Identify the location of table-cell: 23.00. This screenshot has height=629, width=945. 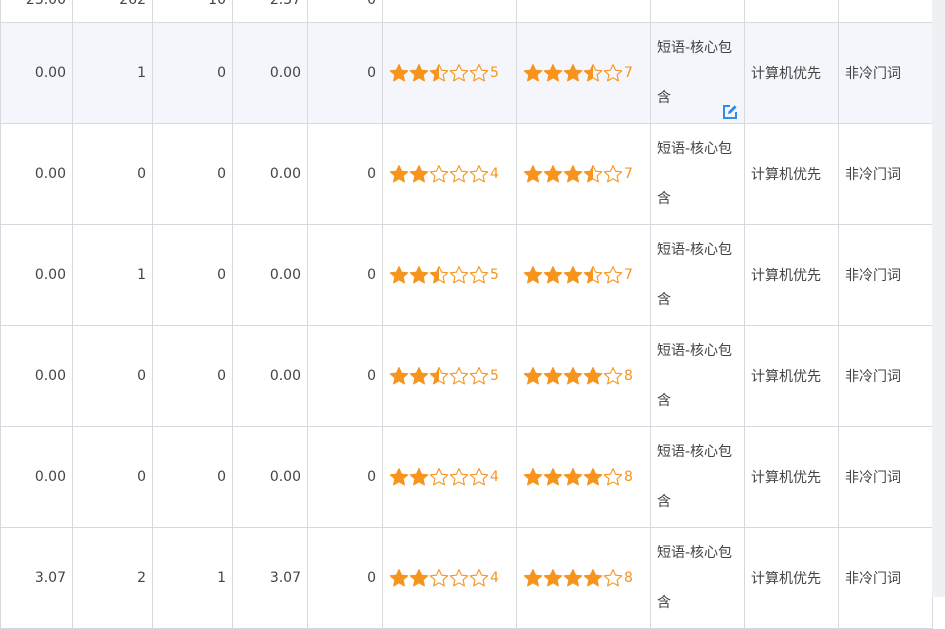
(36, 11).